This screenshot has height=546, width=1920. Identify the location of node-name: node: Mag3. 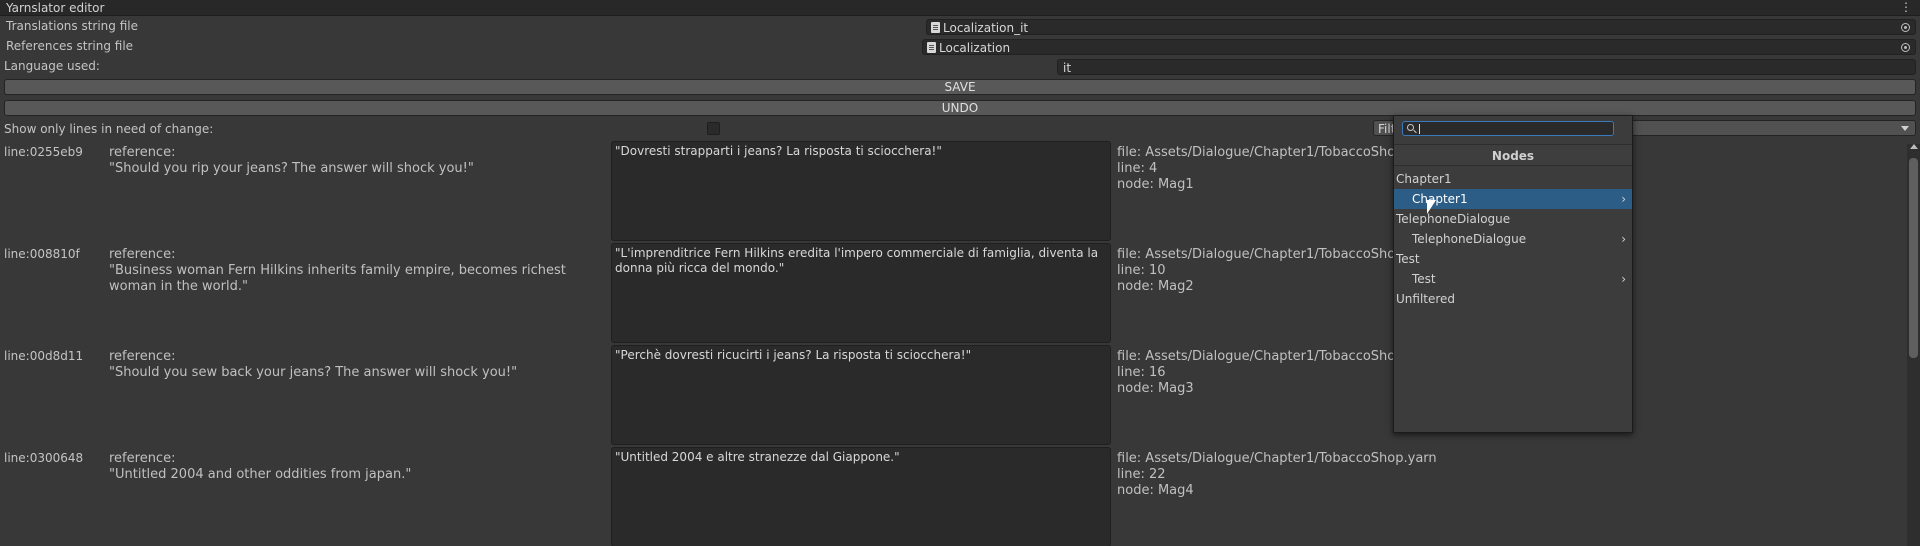
(1155, 388).